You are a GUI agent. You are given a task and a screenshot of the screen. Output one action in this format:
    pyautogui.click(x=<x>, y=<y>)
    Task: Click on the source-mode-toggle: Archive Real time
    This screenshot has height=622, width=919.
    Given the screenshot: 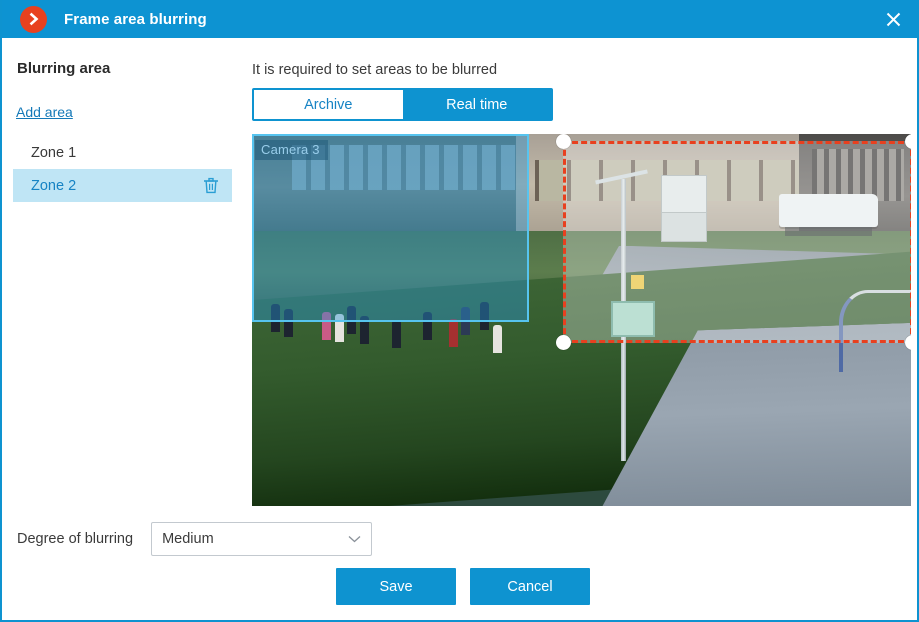 What is the action you would take?
    pyautogui.click(x=402, y=104)
    